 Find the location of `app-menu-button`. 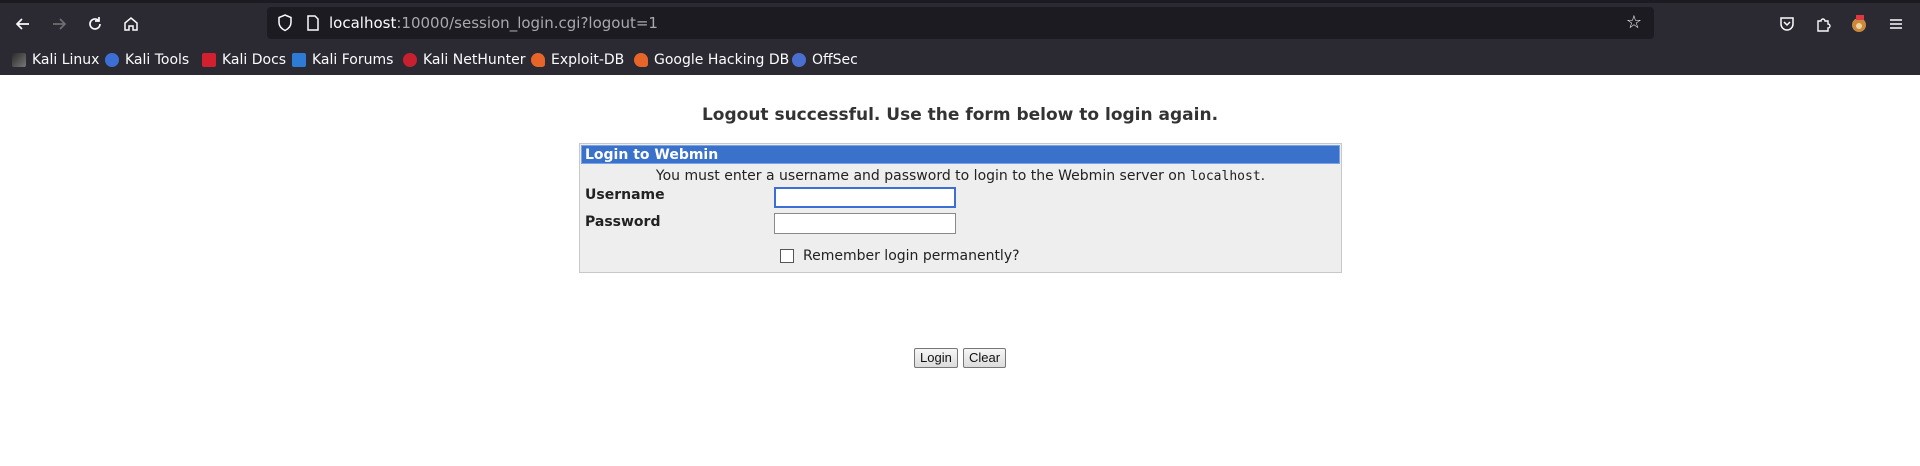

app-menu-button is located at coordinates (1896, 24).